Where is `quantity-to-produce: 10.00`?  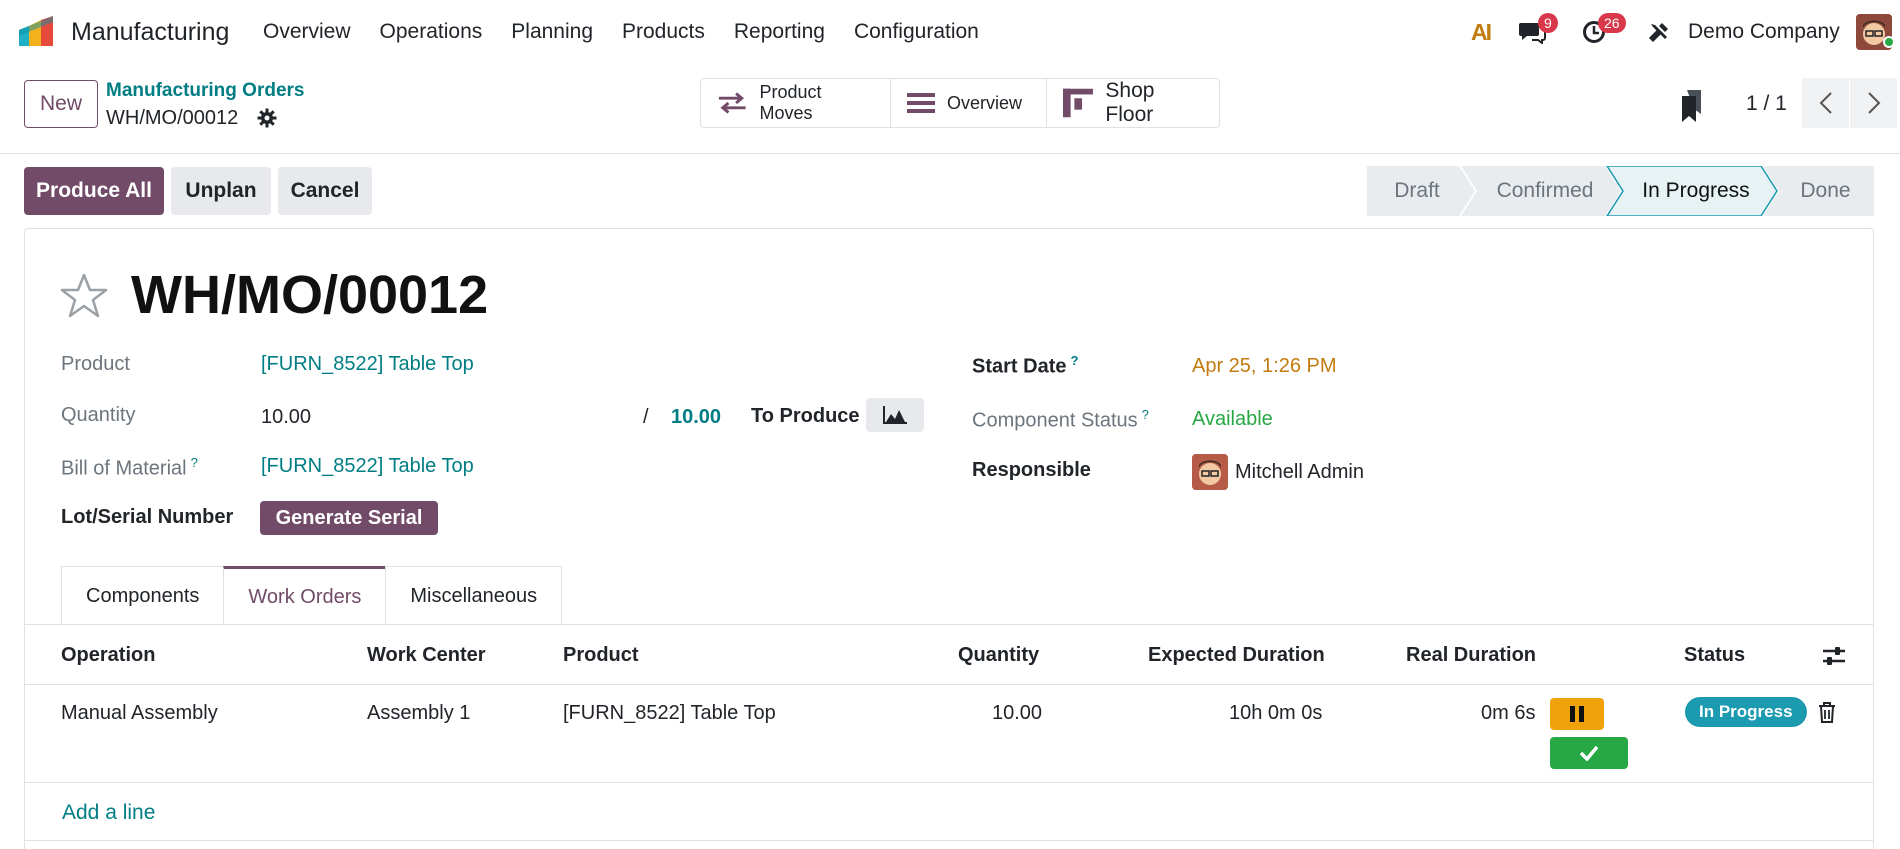 quantity-to-produce: 10.00 is located at coordinates (696, 417).